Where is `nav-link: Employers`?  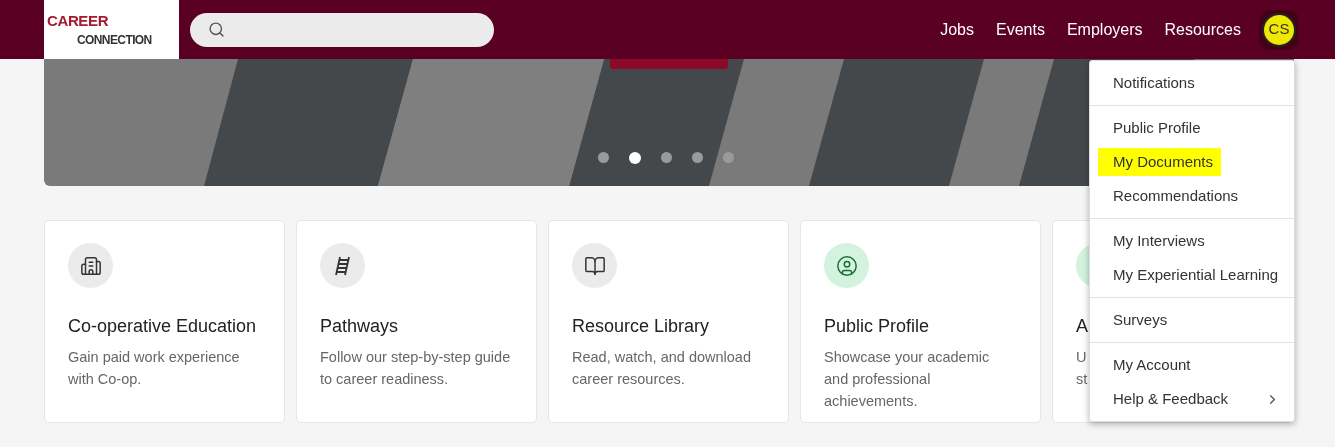 nav-link: Employers is located at coordinates (1104, 29).